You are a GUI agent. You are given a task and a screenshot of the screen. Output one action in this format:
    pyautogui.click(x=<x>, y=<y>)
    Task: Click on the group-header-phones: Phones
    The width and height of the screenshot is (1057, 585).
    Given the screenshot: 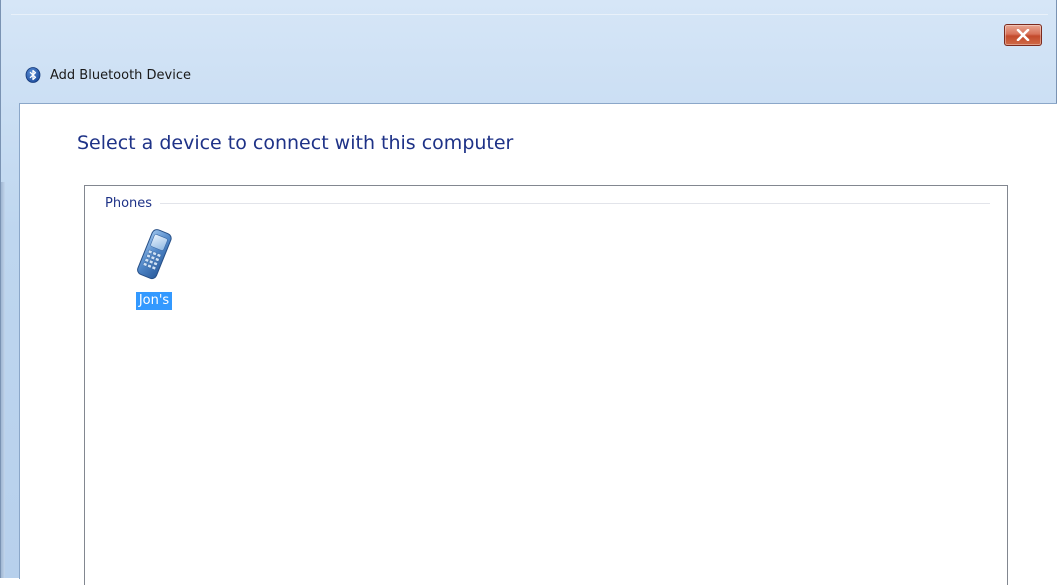 What is the action you would take?
    pyautogui.click(x=547, y=203)
    